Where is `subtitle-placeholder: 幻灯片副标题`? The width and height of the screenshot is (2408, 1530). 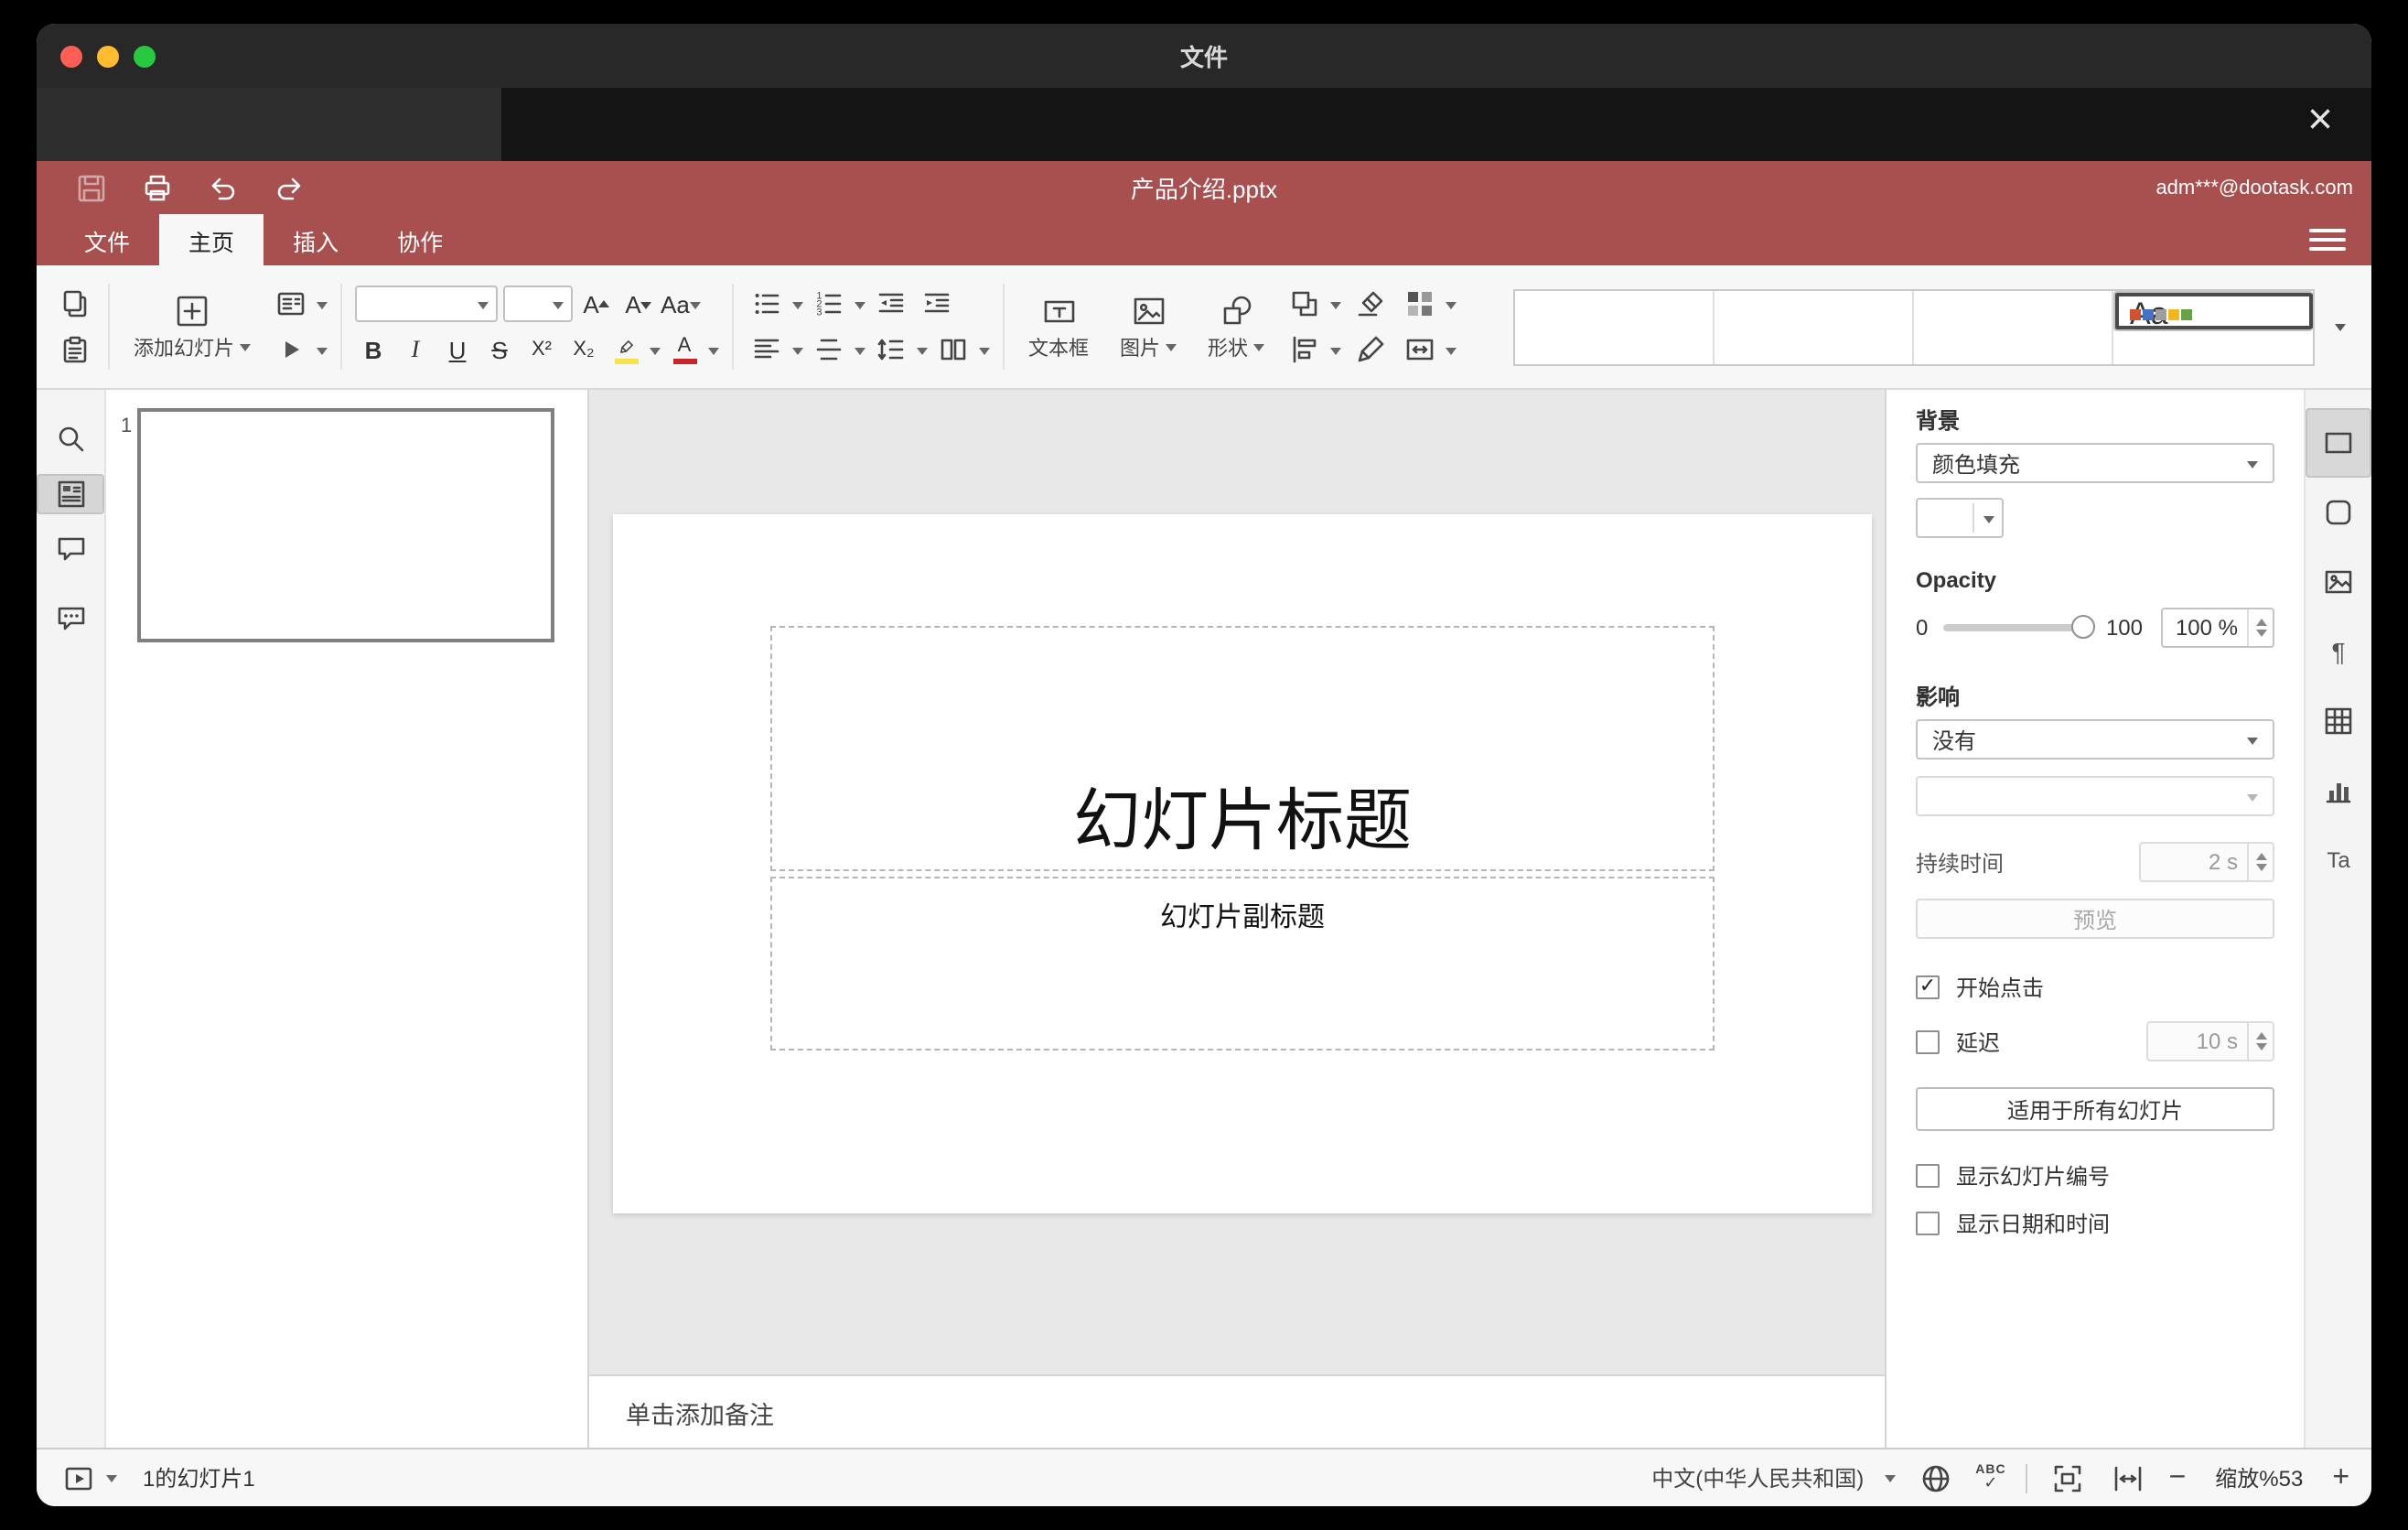
subtitle-placeholder: 幻灯片副标题 is located at coordinates (1242, 964).